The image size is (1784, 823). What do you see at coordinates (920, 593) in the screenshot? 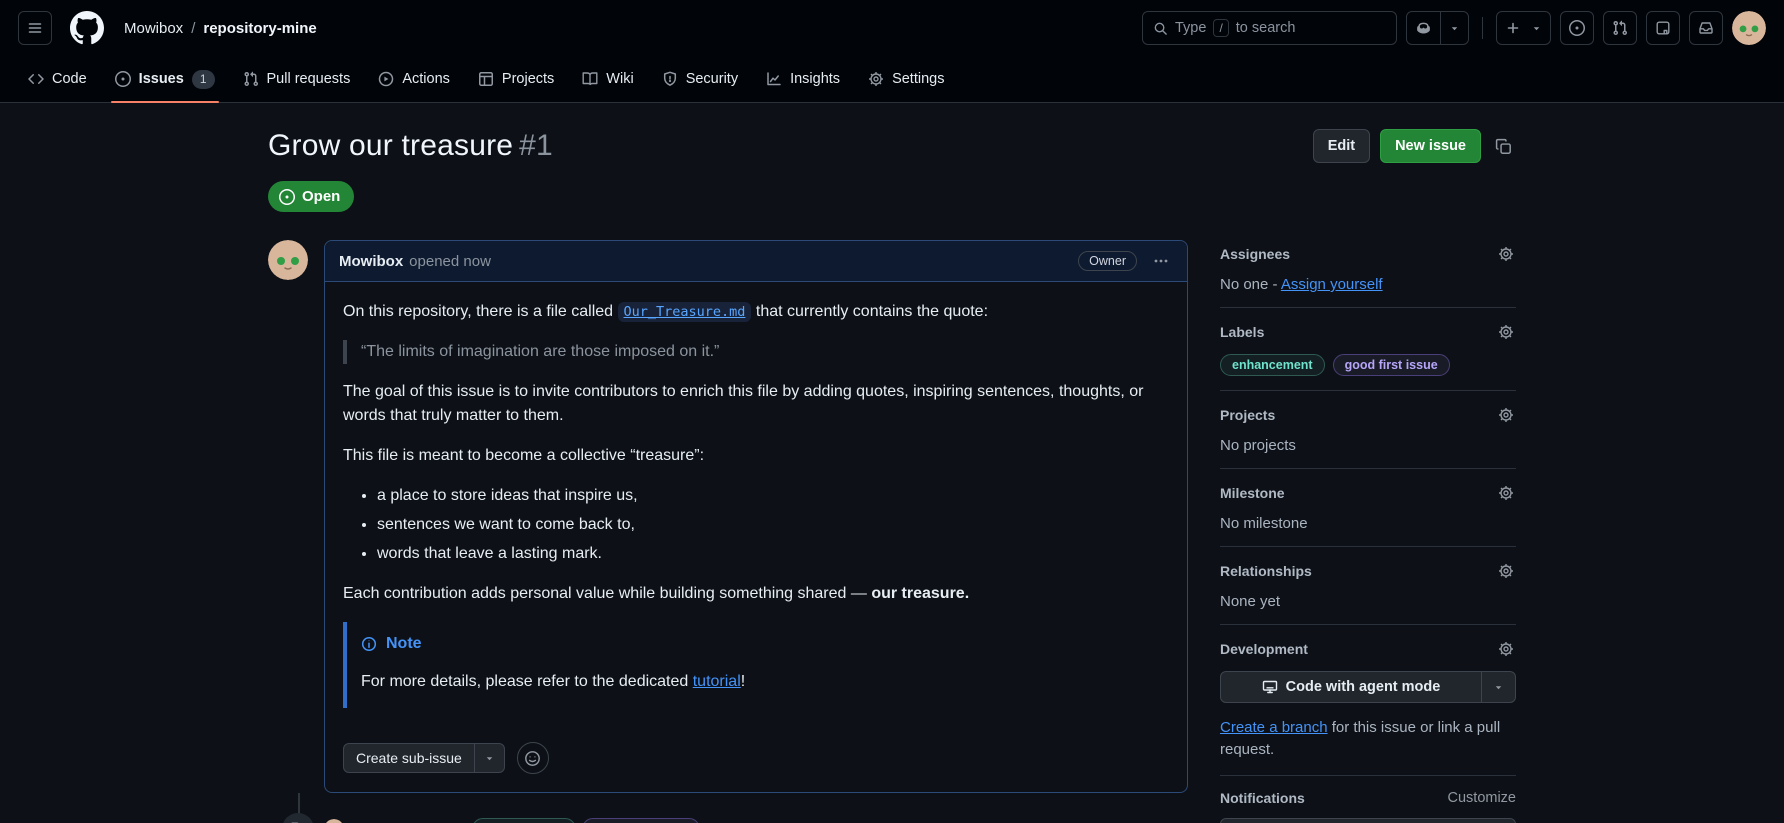
I see `bold-text: our treasure.` at bounding box center [920, 593].